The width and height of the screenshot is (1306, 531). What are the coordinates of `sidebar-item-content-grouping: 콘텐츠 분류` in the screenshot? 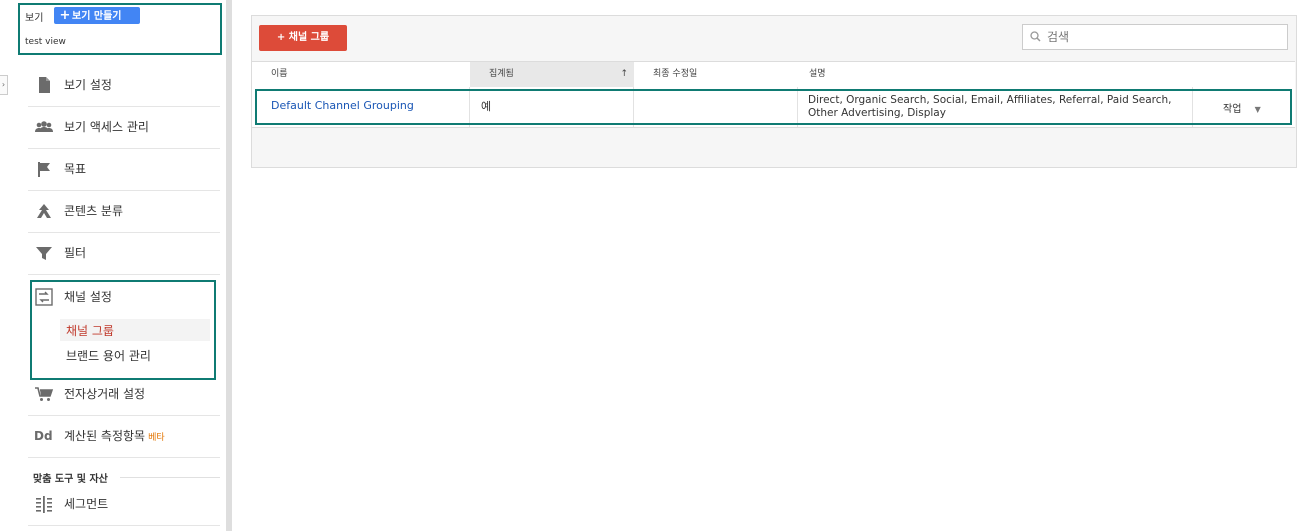 It's located at (124, 211).